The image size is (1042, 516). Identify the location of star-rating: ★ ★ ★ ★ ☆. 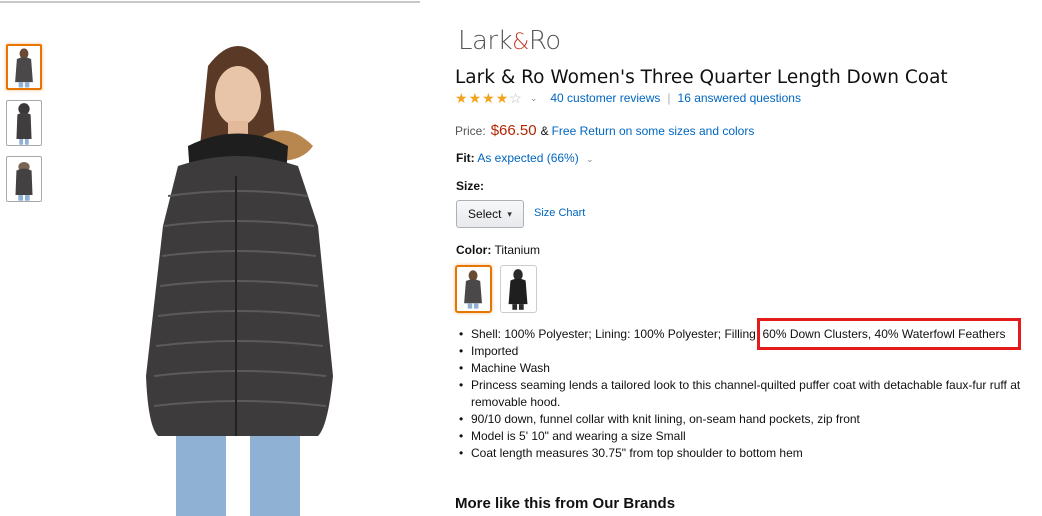
(488, 98).